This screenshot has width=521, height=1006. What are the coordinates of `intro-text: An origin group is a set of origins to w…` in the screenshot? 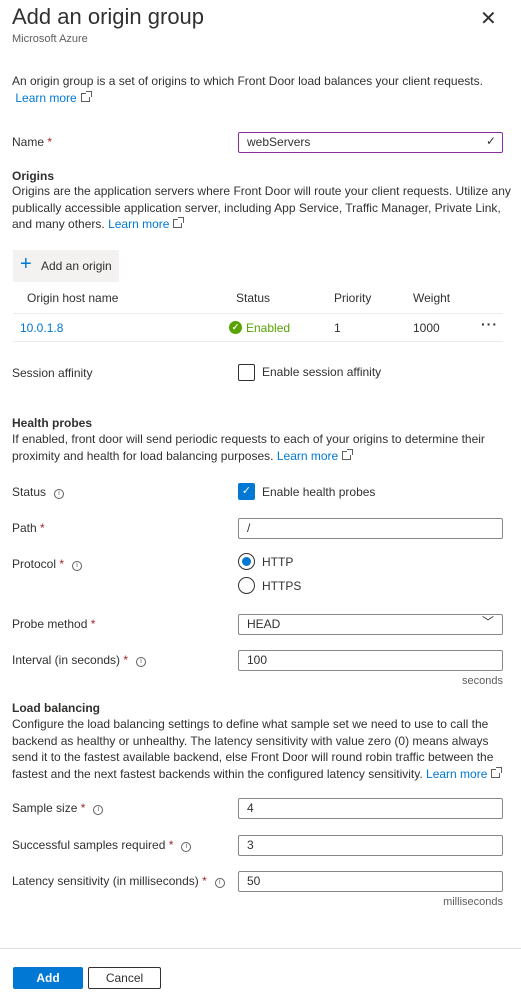 It's located at (262, 89).